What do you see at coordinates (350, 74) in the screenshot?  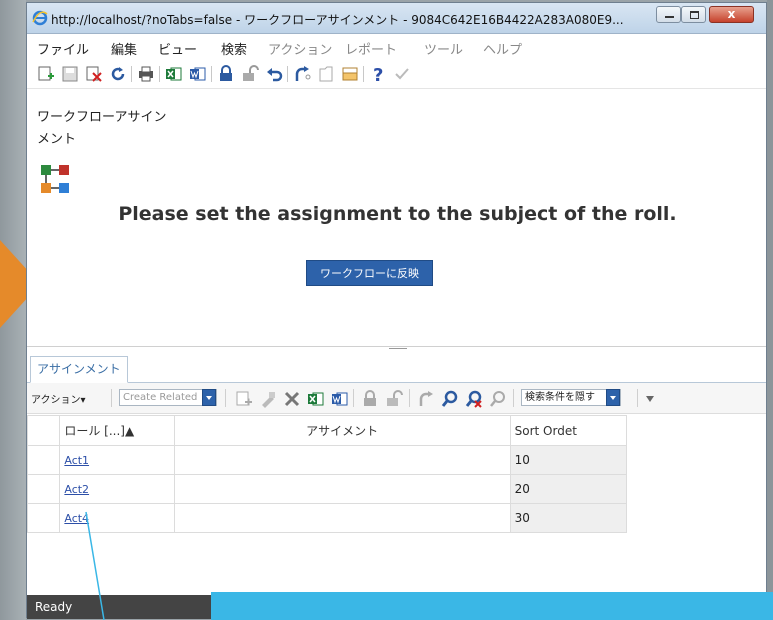 I see `form-icon` at bounding box center [350, 74].